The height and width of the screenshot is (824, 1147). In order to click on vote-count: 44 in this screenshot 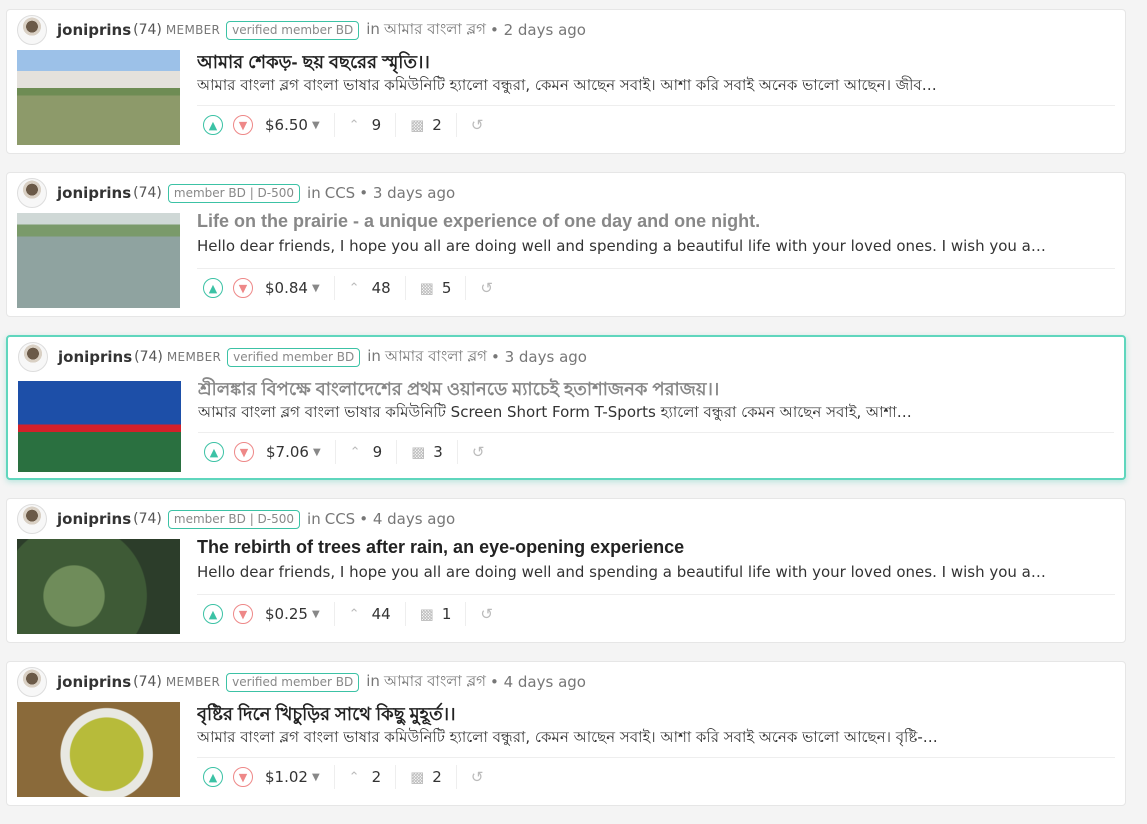, I will do `click(381, 614)`.